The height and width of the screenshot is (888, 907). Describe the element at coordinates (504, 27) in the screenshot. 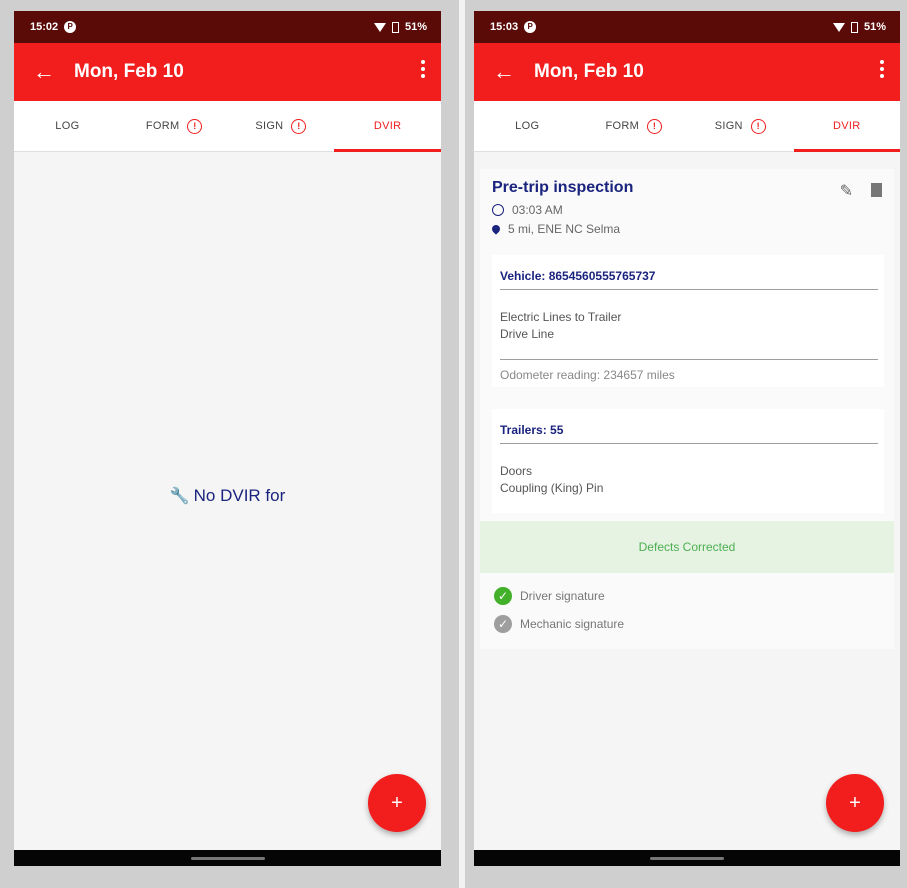

I see `status-time: 15:03` at that location.